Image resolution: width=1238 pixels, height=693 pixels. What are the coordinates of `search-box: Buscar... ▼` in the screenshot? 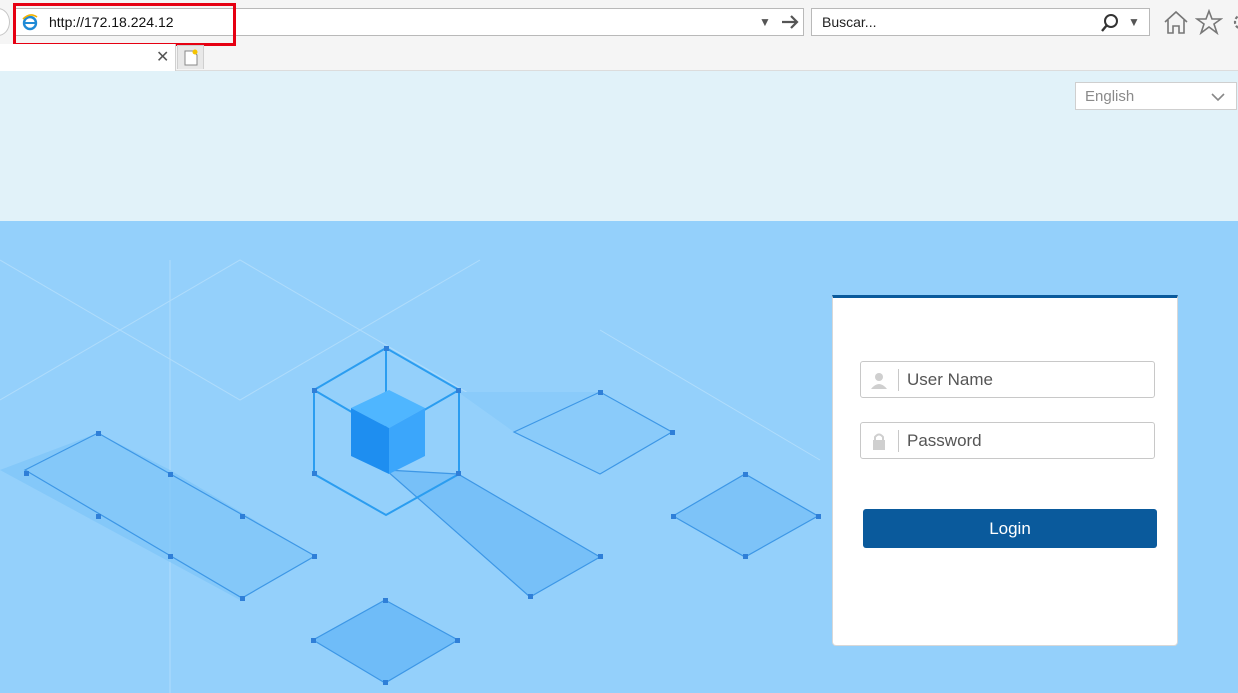 It's located at (980, 22).